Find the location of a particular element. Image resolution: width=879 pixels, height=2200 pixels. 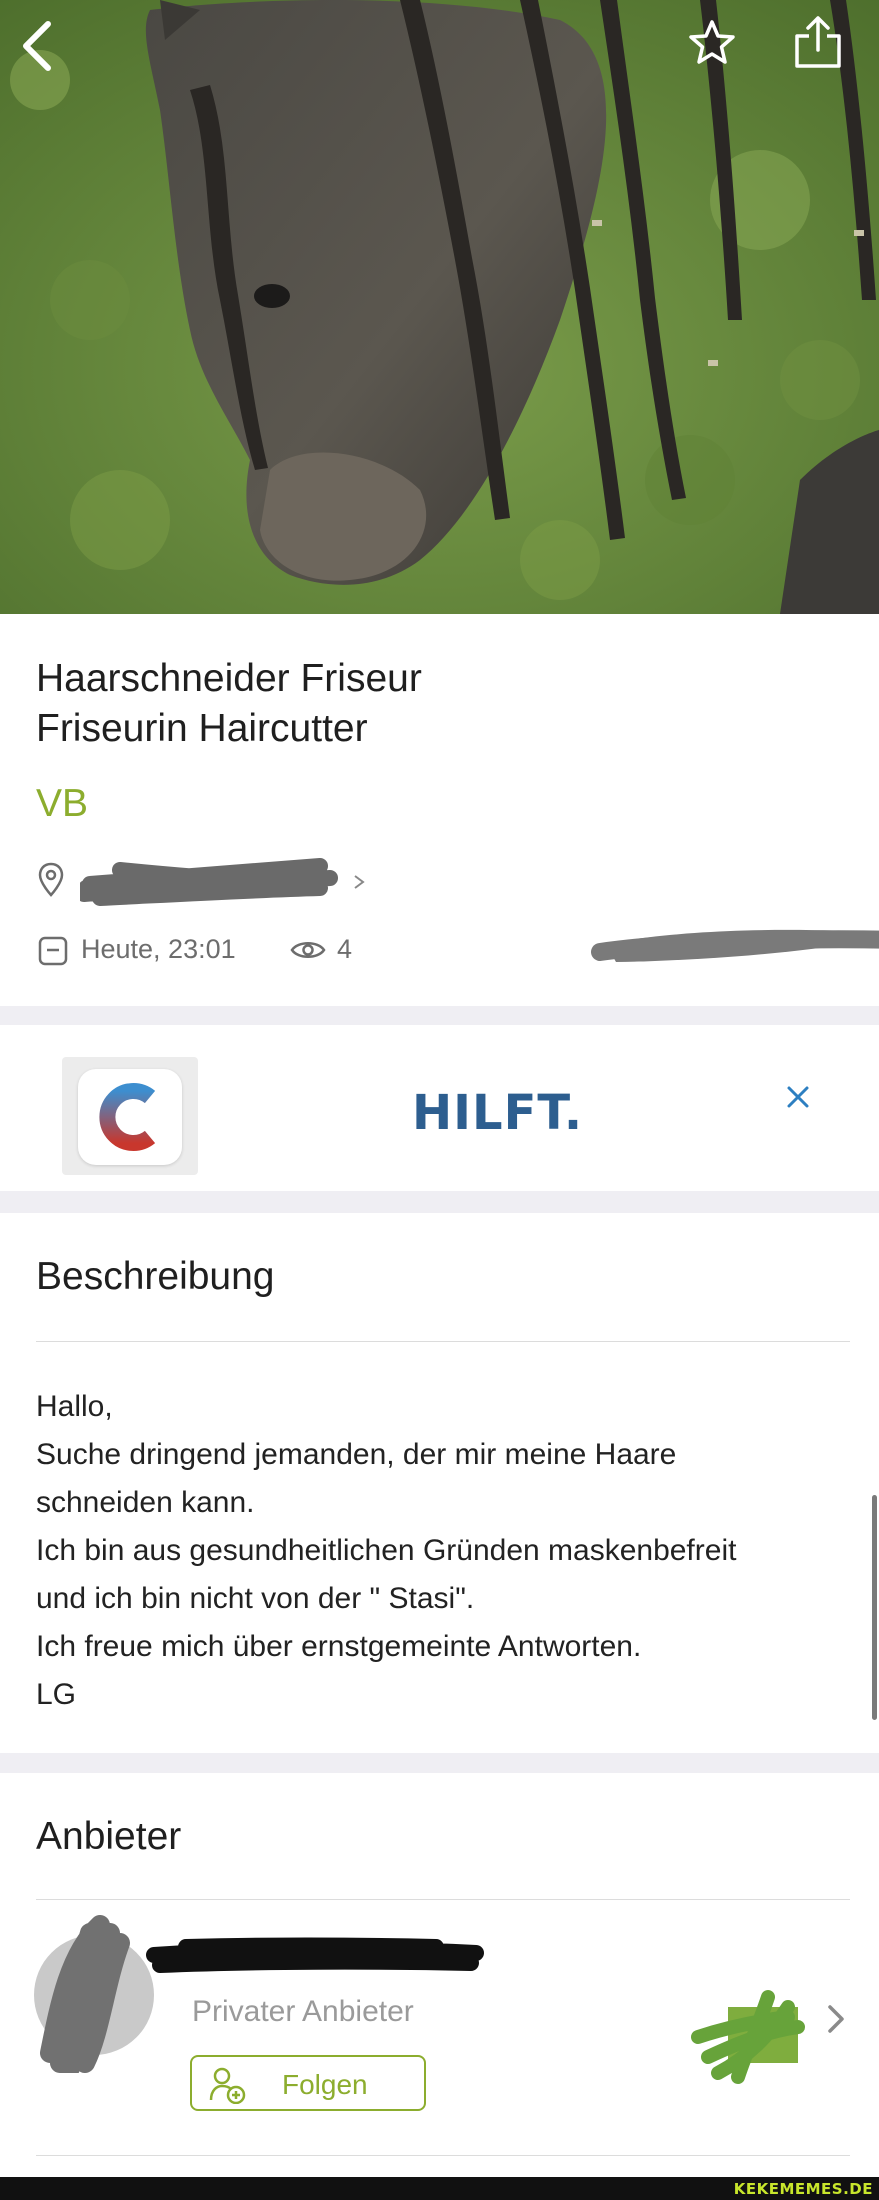

ad-app-icon is located at coordinates (130, 1117).